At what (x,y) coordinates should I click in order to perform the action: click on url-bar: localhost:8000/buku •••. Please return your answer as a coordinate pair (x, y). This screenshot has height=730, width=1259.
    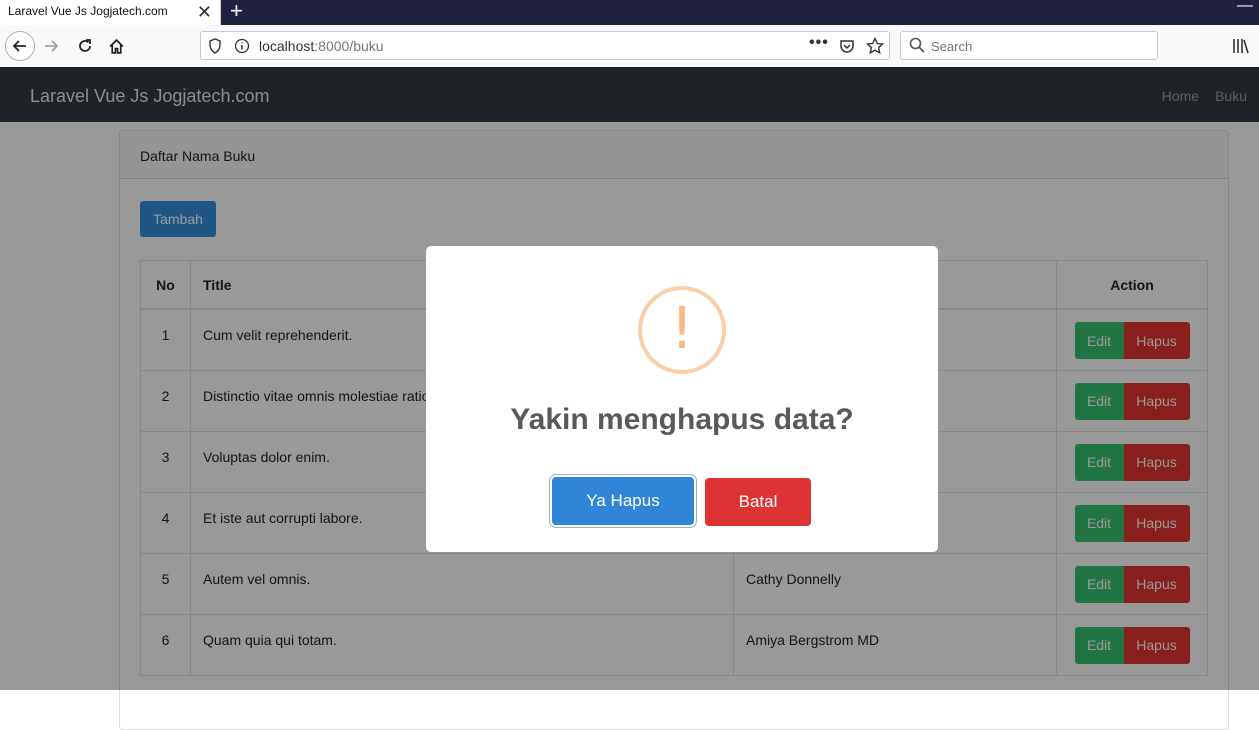
    Looking at the image, I should click on (545, 45).